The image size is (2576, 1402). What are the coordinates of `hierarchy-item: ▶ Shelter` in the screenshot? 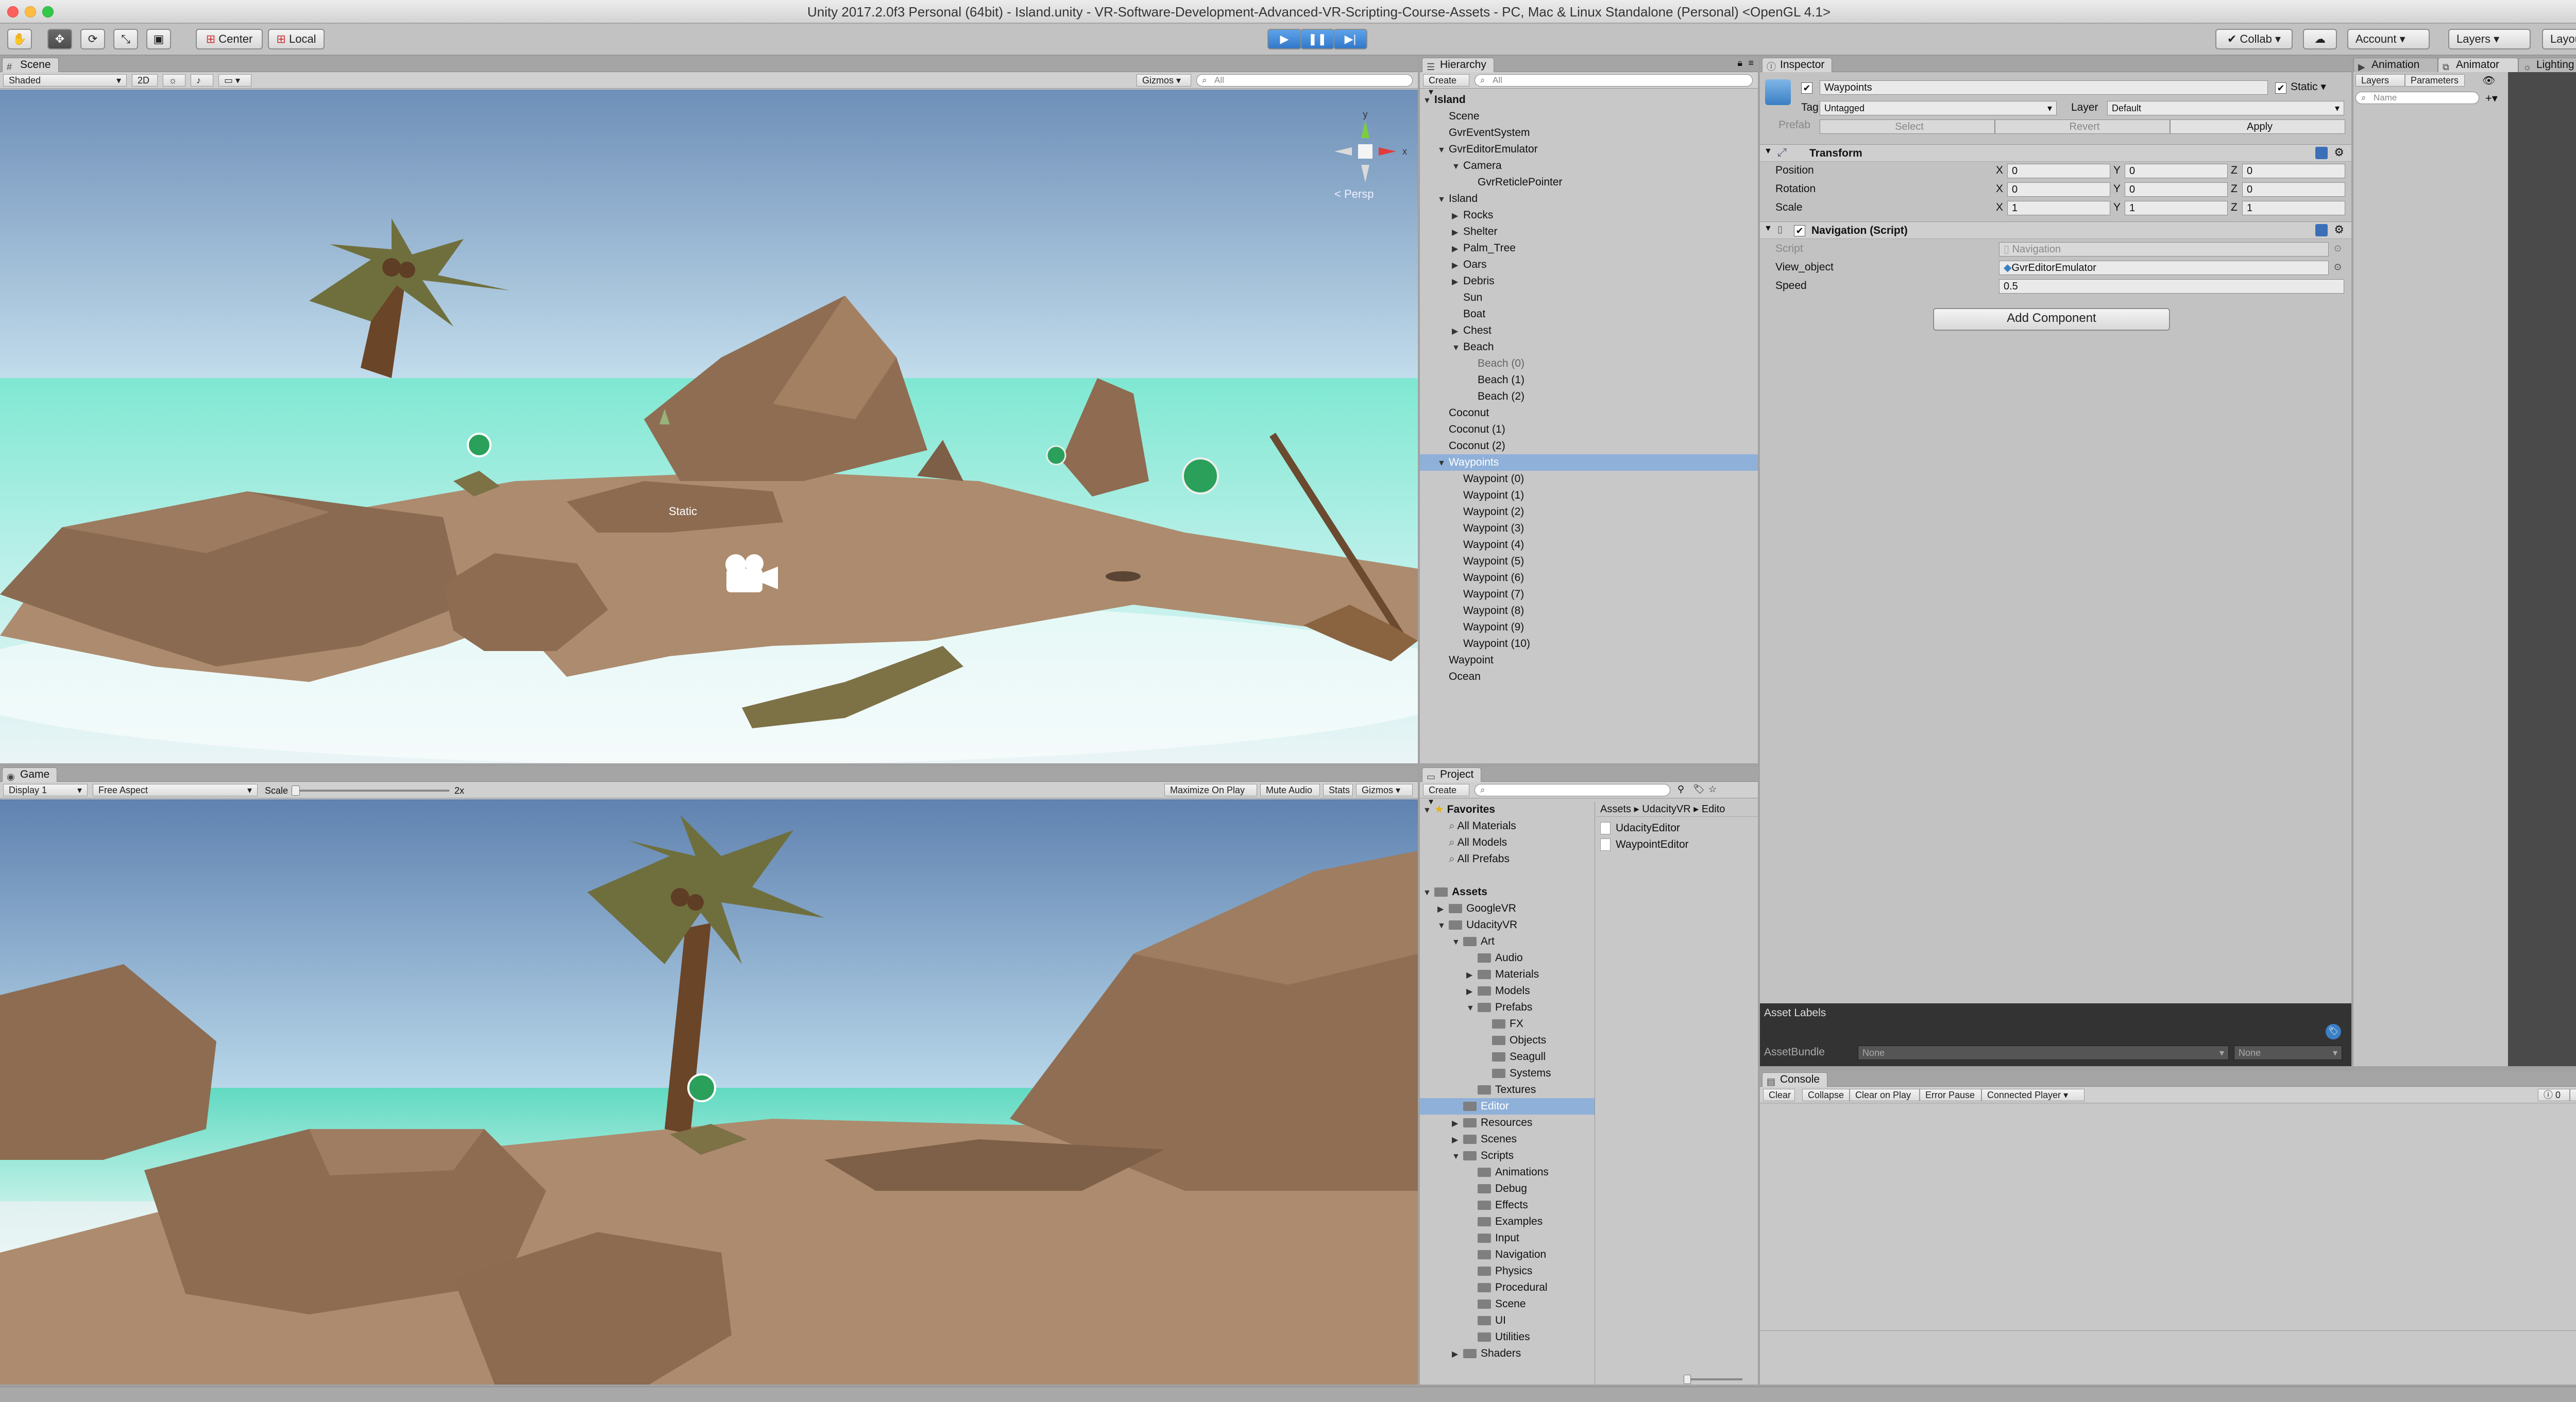 It's located at (1589, 232).